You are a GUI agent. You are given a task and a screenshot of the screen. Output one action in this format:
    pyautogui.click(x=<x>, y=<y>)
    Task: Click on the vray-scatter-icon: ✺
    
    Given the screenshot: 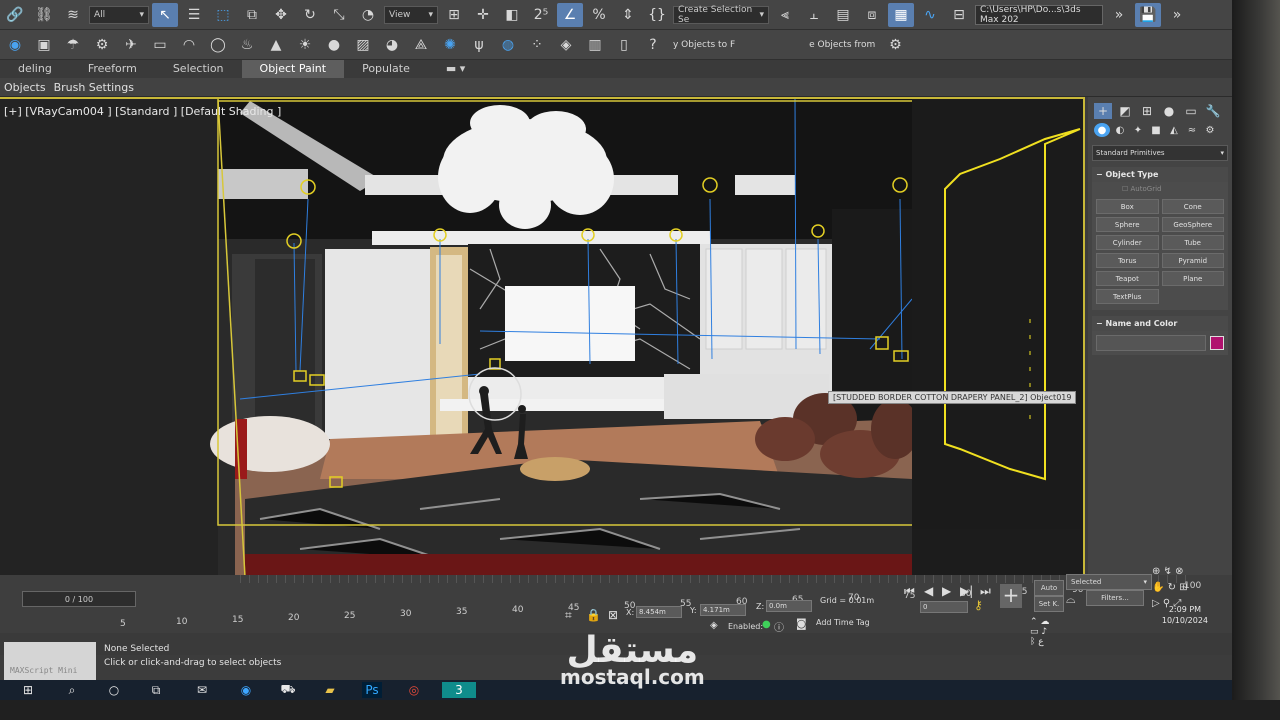 What is the action you would take?
    pyautogui.click(x=450, y=45)
    